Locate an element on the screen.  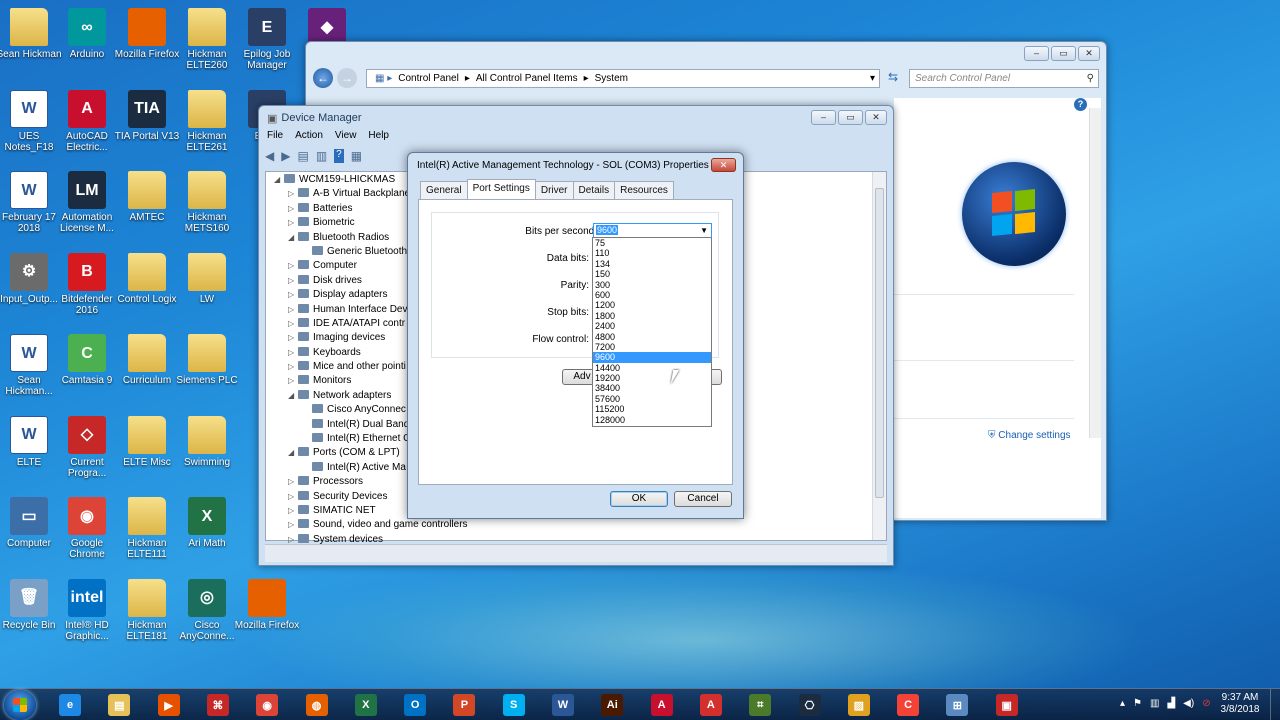
back-arrow-icon: ◀ is located at coordinates (269, 156).